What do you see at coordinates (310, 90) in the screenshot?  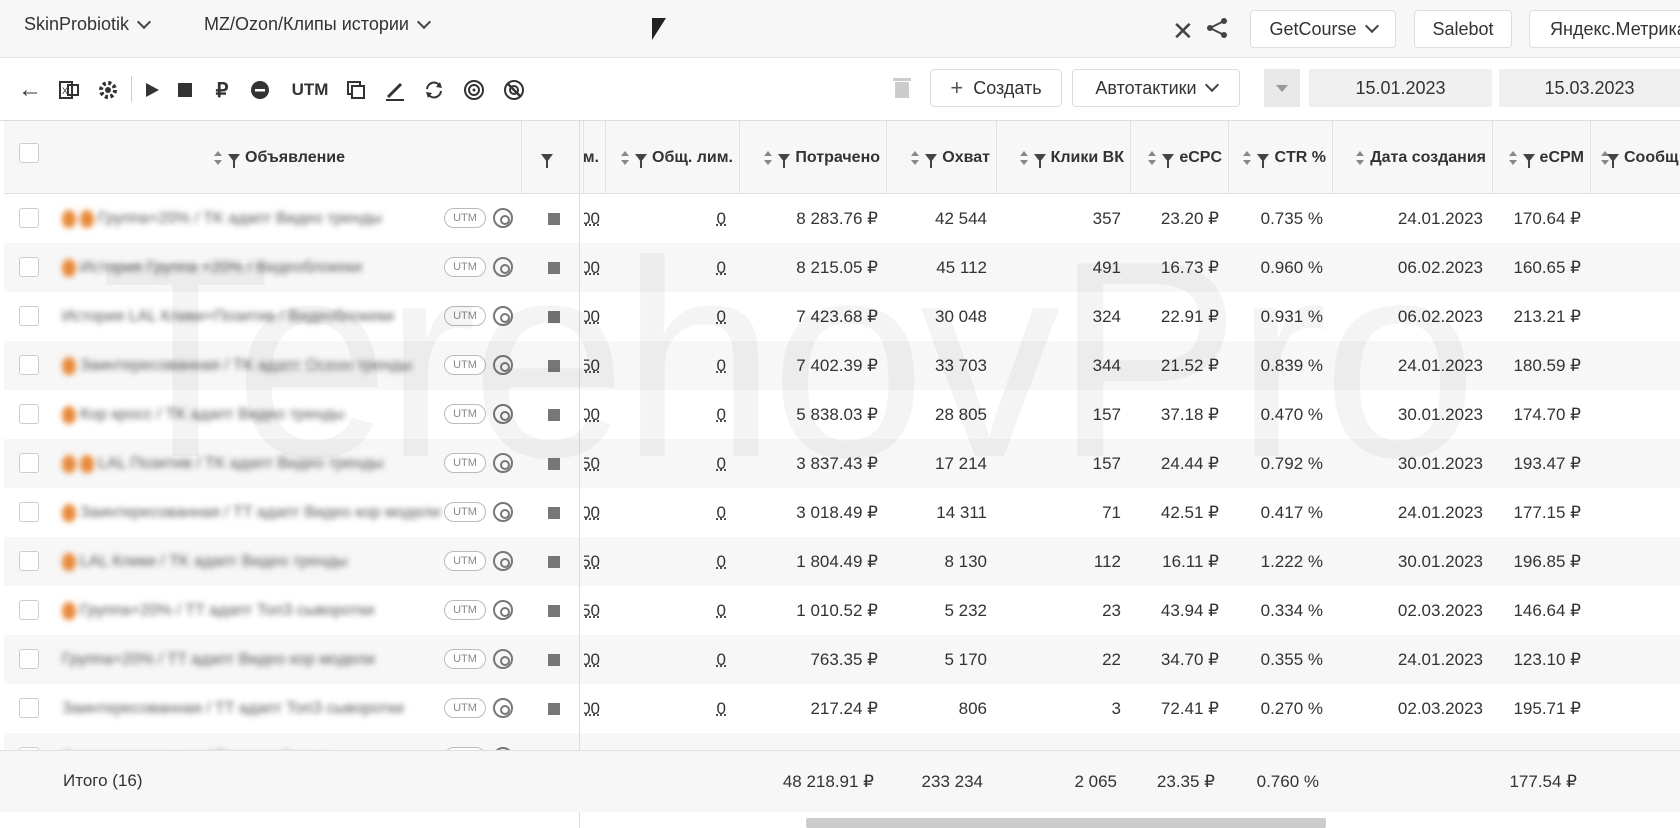 I see `utm-button: UTM` at bounding box center [310, 90].